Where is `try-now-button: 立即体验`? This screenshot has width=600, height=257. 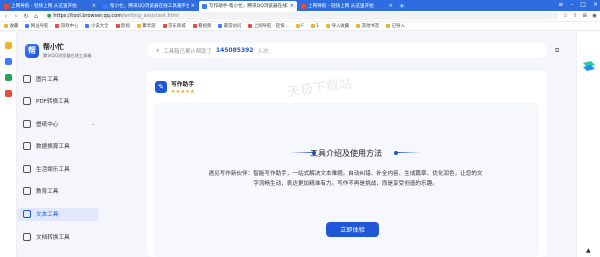 try-now-button: 立即体验 is located at coordinates (352, 229).